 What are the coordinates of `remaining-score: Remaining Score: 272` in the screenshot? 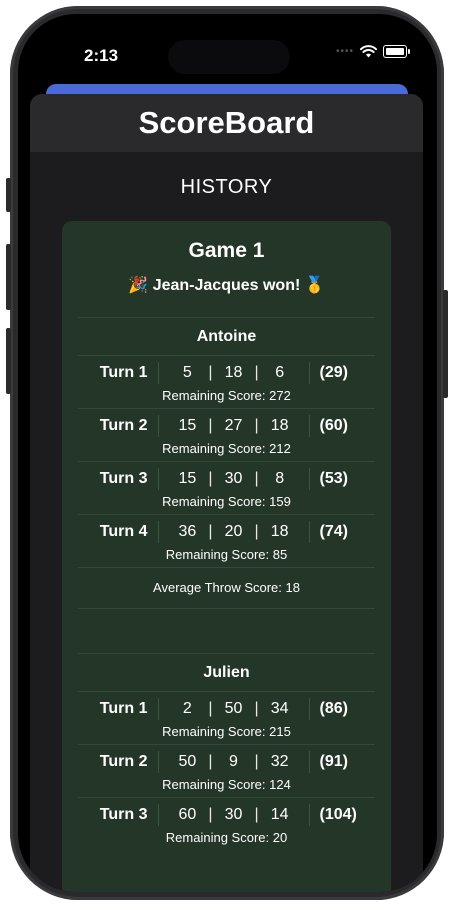 It's located at (226, 395).